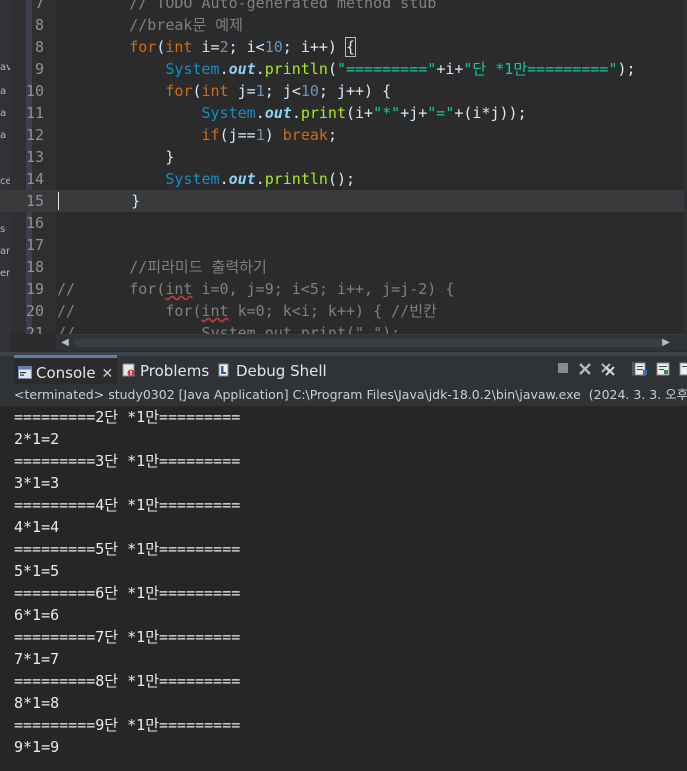 Image resolution: width=687 pixels, height=771 pixels. What do you see at coordinates (127, 505) in the screenshot?
I see `console-output-line: =========4단 *1만=========` at bounding box center [127, 505].